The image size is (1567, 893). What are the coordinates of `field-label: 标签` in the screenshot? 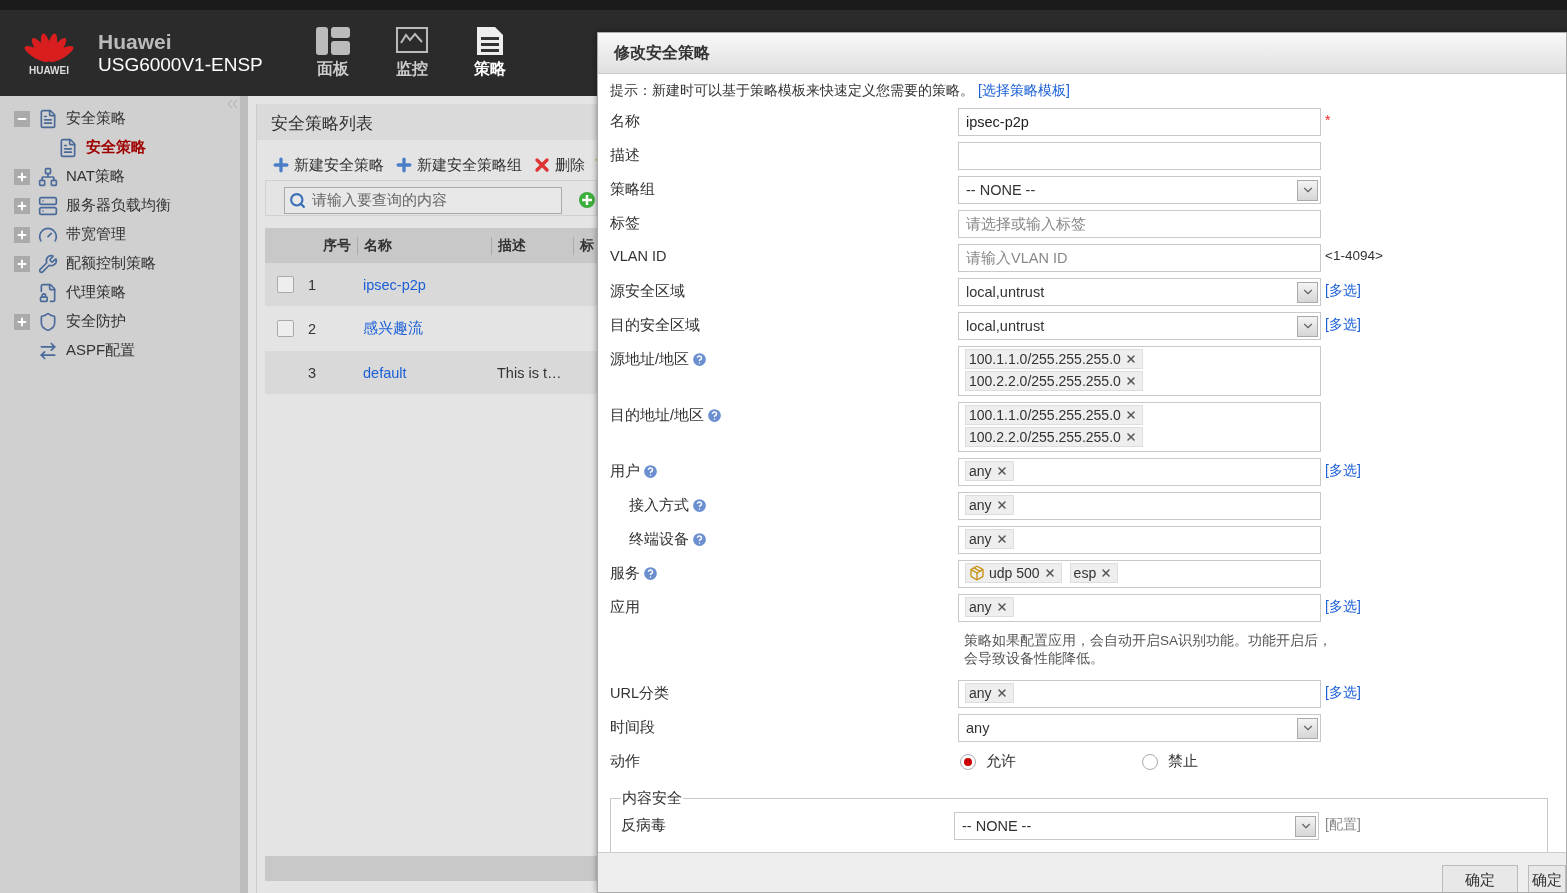 It's located at (625, 223).